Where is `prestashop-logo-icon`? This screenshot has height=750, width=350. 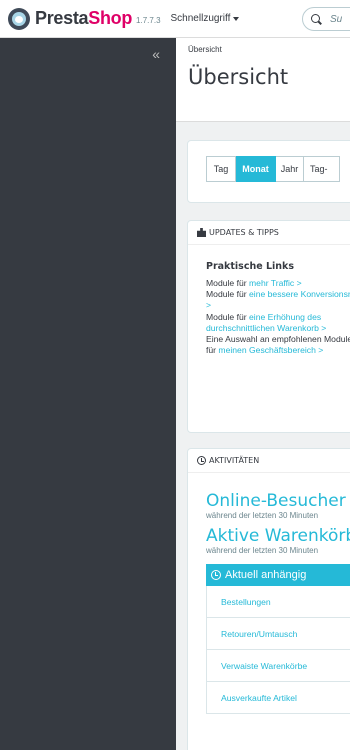 prestashop-logo-icon is located at coordinates (19, 18).